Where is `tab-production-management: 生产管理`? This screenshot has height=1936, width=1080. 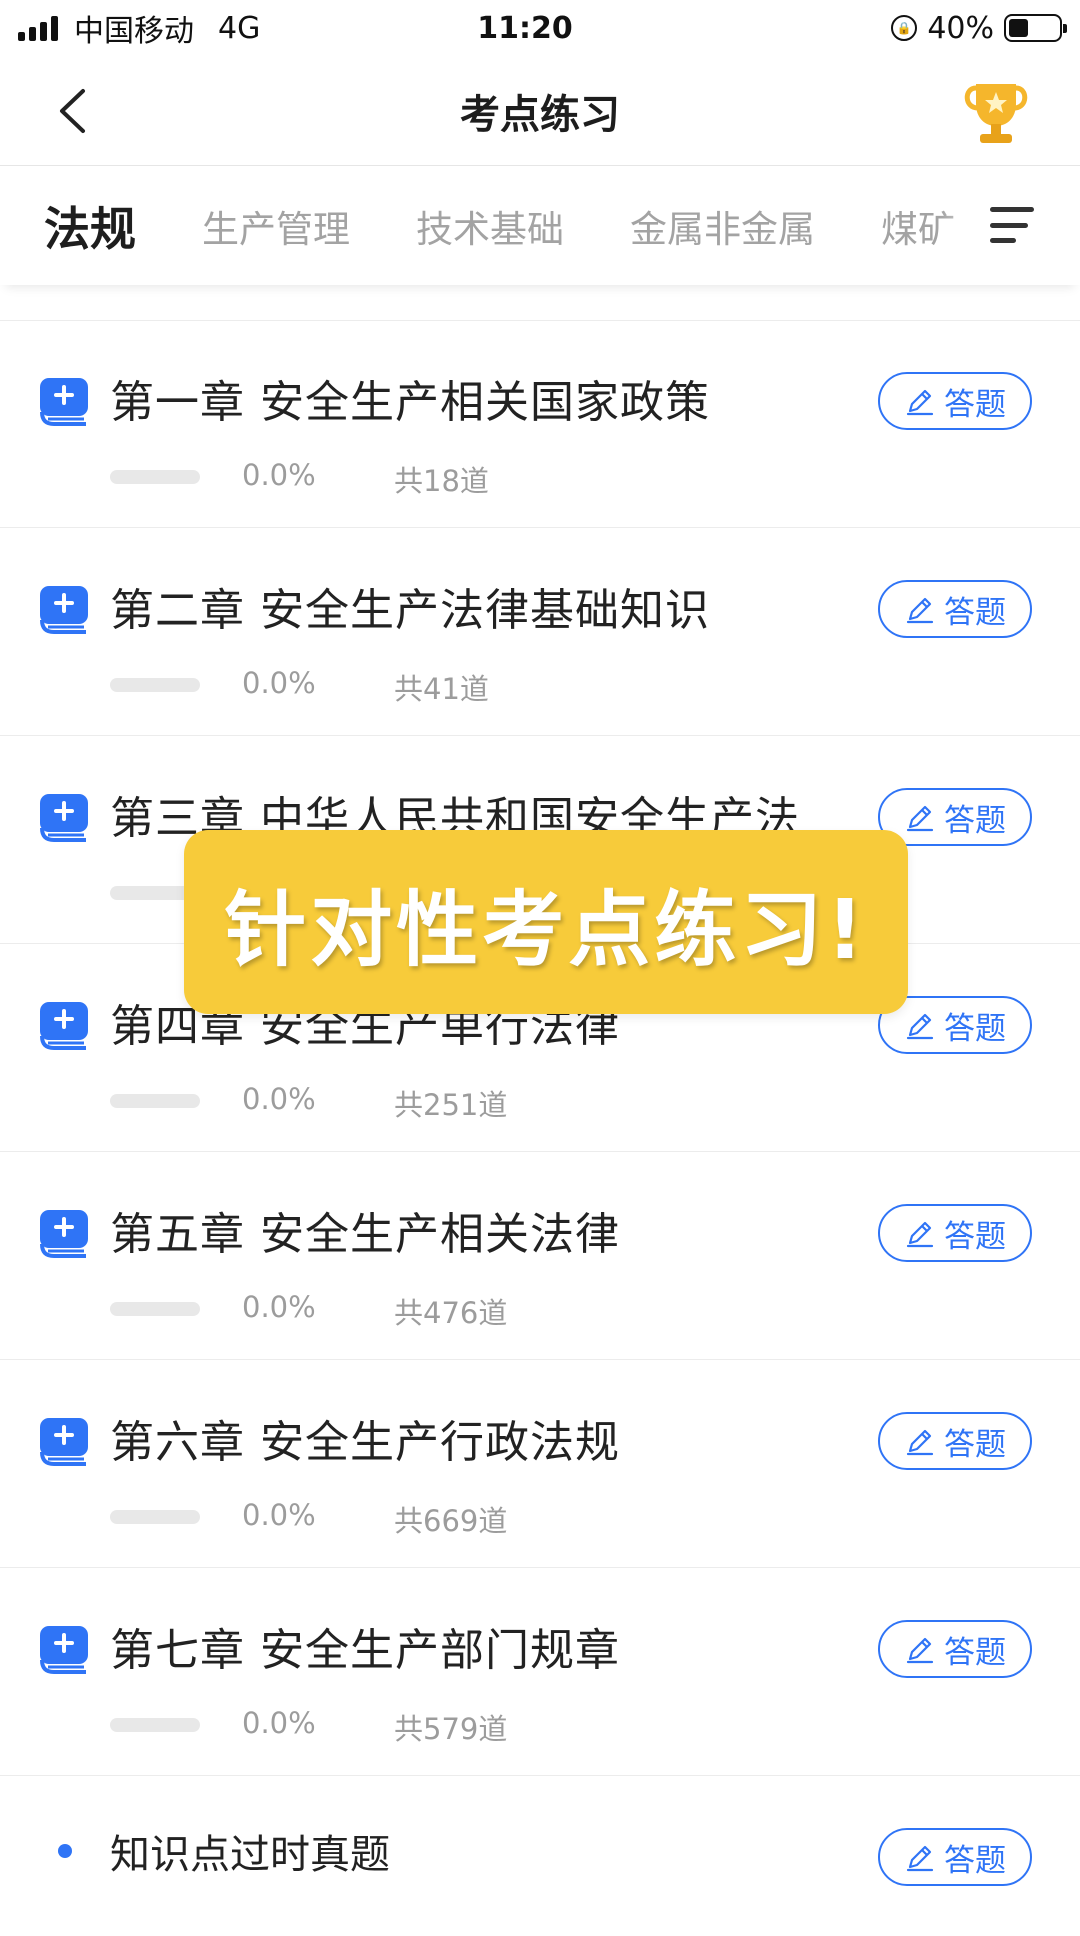
tab-production-management: 生产管理 is located at coordinates (276, 226).